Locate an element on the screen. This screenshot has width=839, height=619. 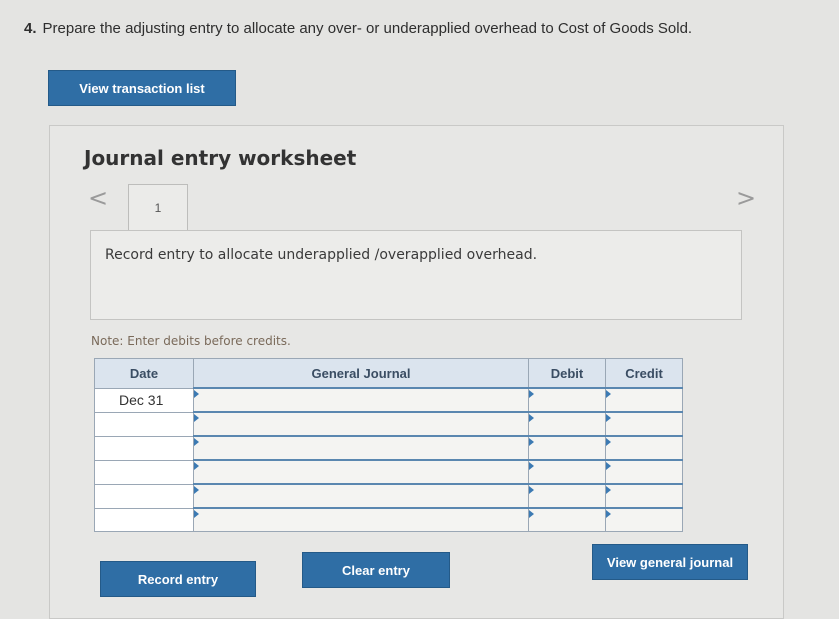
record-entry-button: Record entry is located at coordinates (178, 579).